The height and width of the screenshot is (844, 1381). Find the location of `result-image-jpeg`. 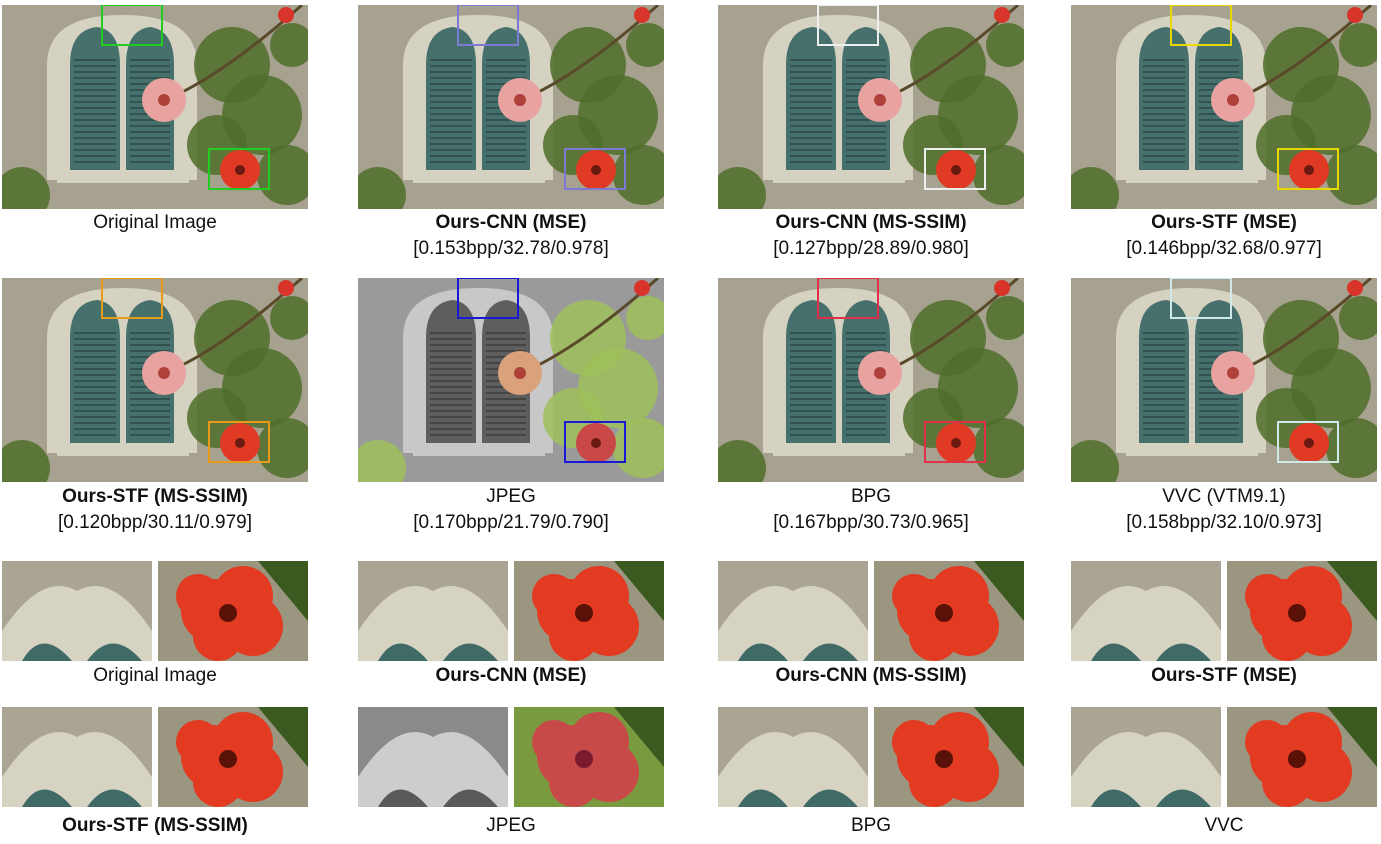

result-image-jpeg is located at coordinates (511, 380).